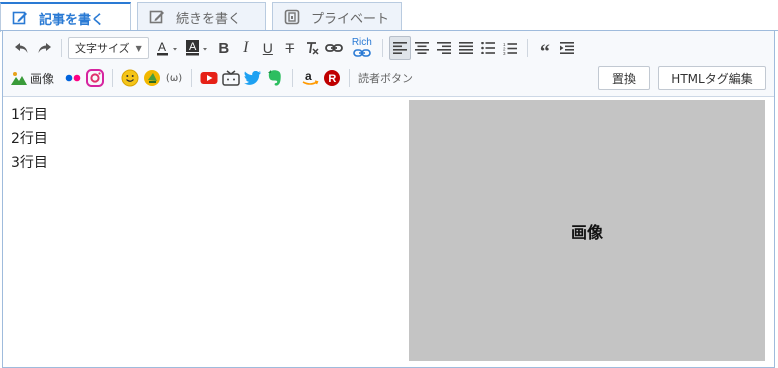  I want to click on reader-button-label: 読者ボタン, so click(386, 78).